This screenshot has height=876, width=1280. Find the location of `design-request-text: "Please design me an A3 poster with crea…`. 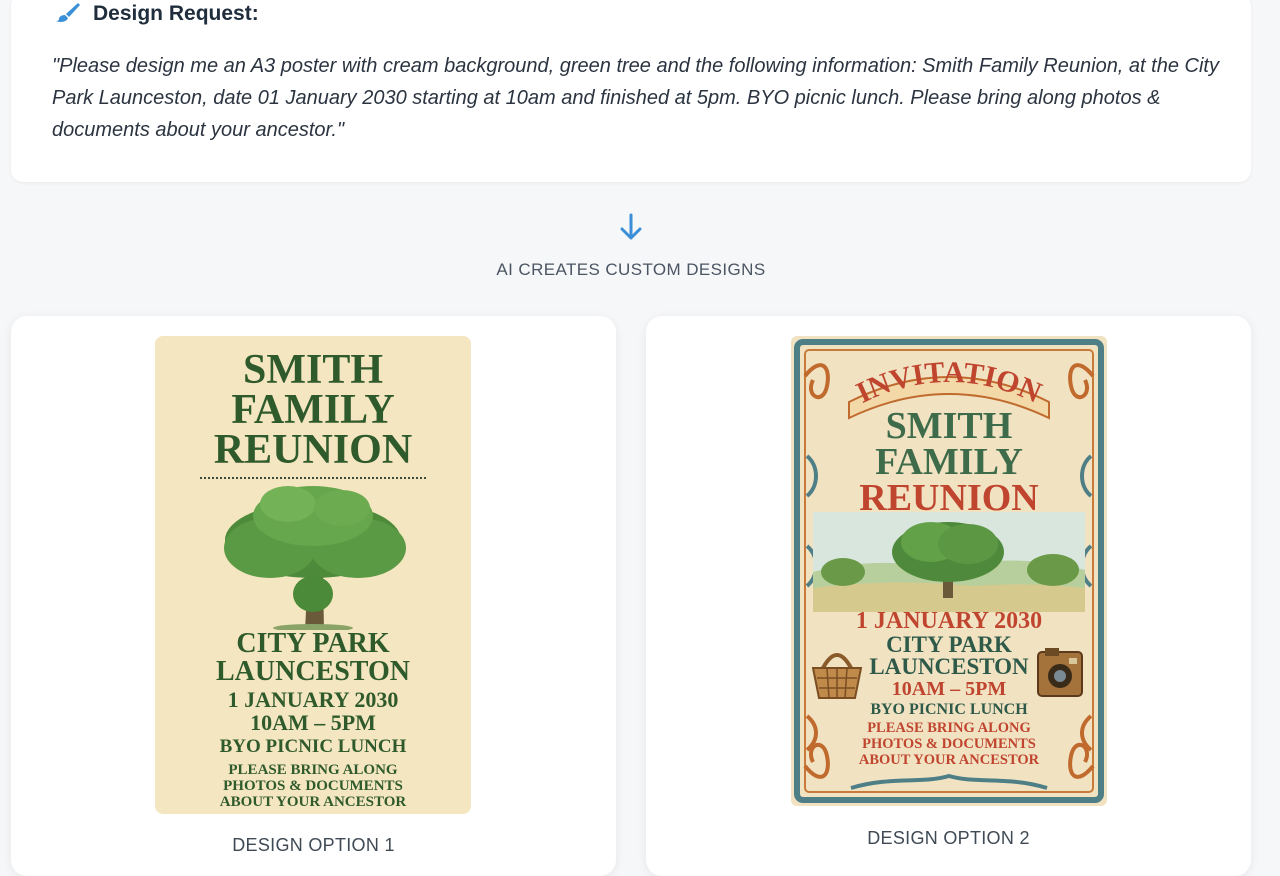

design-request-text: "Please design me an A3 poster with crea… is located at coordinates (635, 98).